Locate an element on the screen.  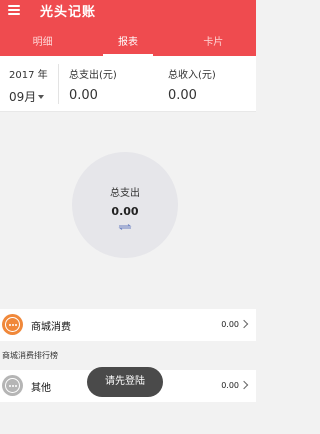
divider is located at coordinates (58, 84).